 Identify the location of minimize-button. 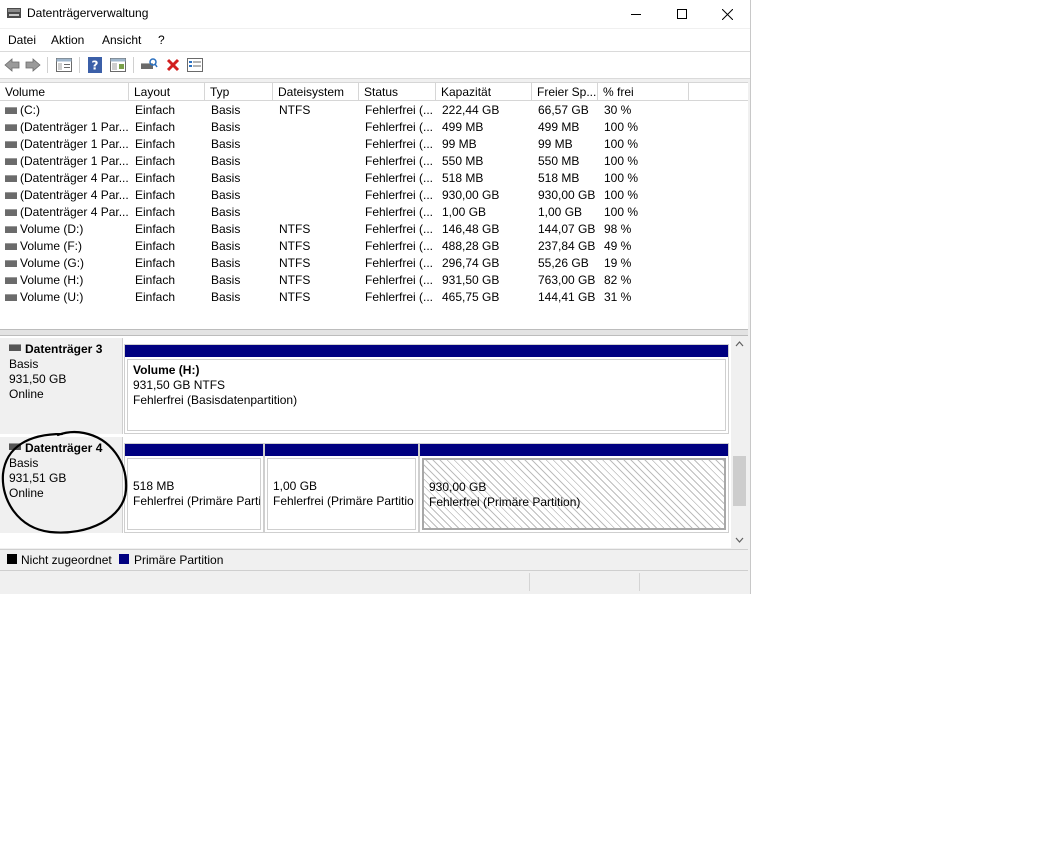
(636, 14).